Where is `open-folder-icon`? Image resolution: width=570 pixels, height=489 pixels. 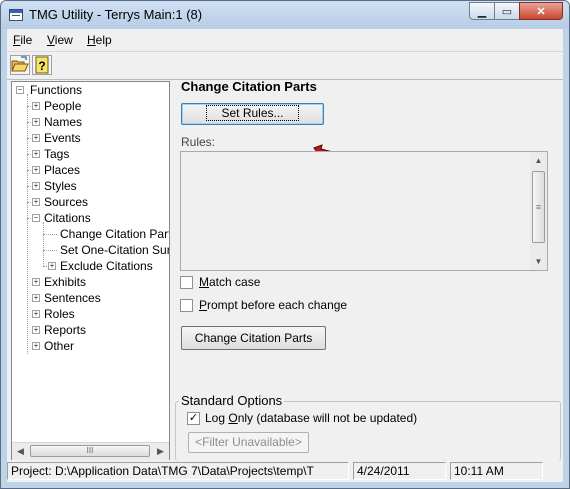 open-folder-icon is located at coordinates (20, 64).